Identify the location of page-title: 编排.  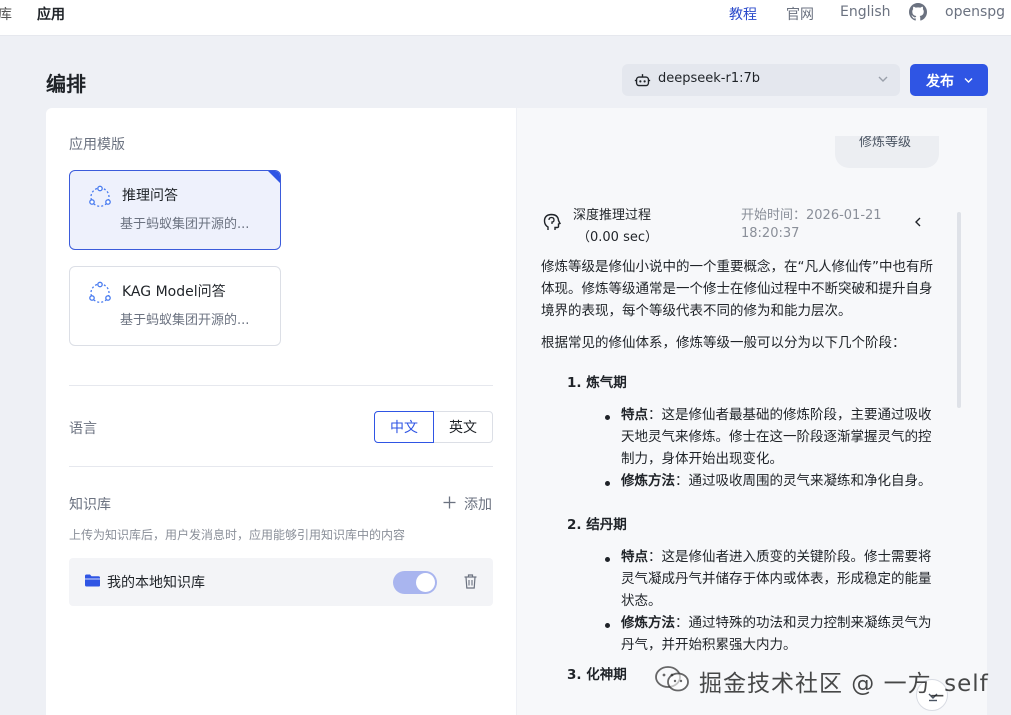
(66, 84).